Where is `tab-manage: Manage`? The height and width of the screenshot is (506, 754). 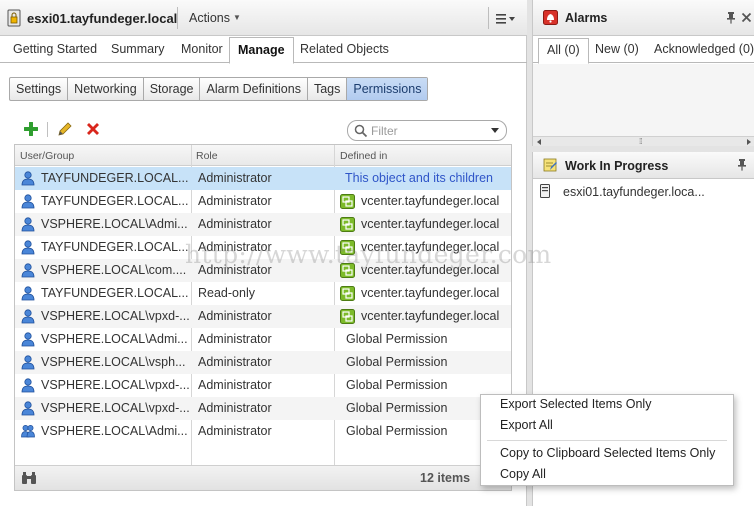
tab-manage: Manage is located at coordinates (261, 50).